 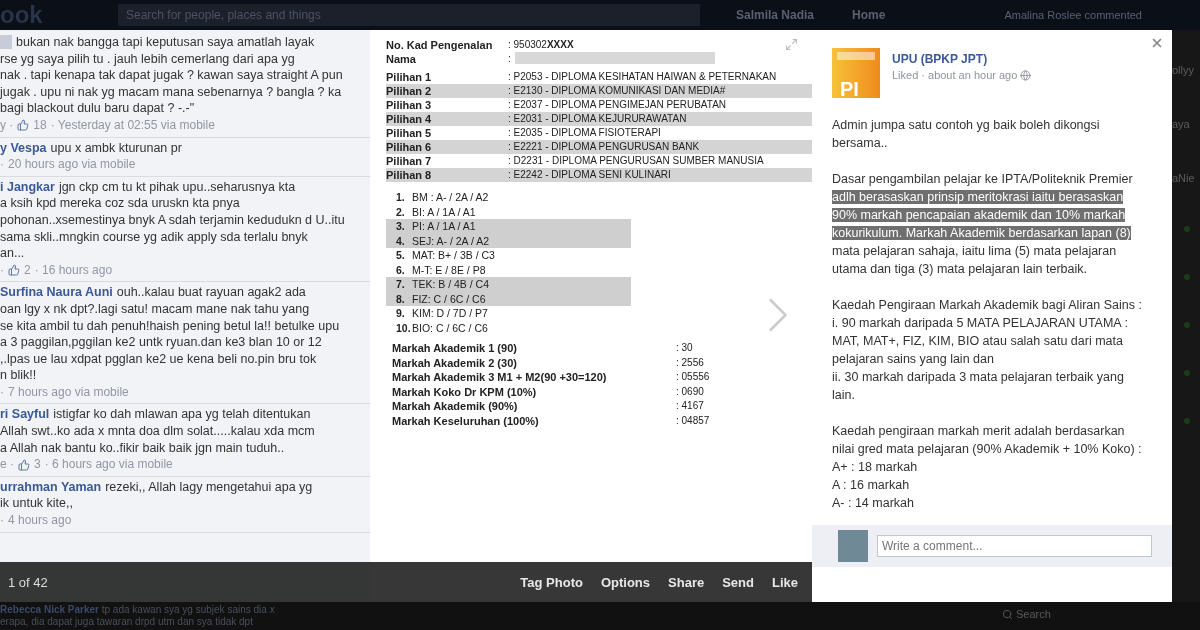 What do you see at coordinates (582, 77) in the screenshot?
I see `choice-row-text: Pilihan 1 : P2053 - DIPLOMA KESIHATAN HAIWAN & PETERNAKAN` at bounding box center [582, 77].